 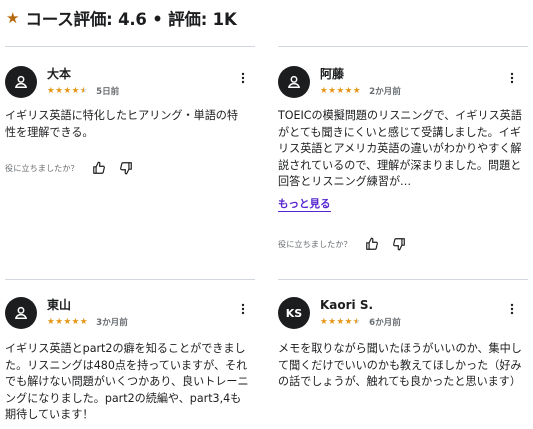 I want to click on review-header: KS Kaori S. ★★★★★ 6か月前, so click(x=403, y=313).